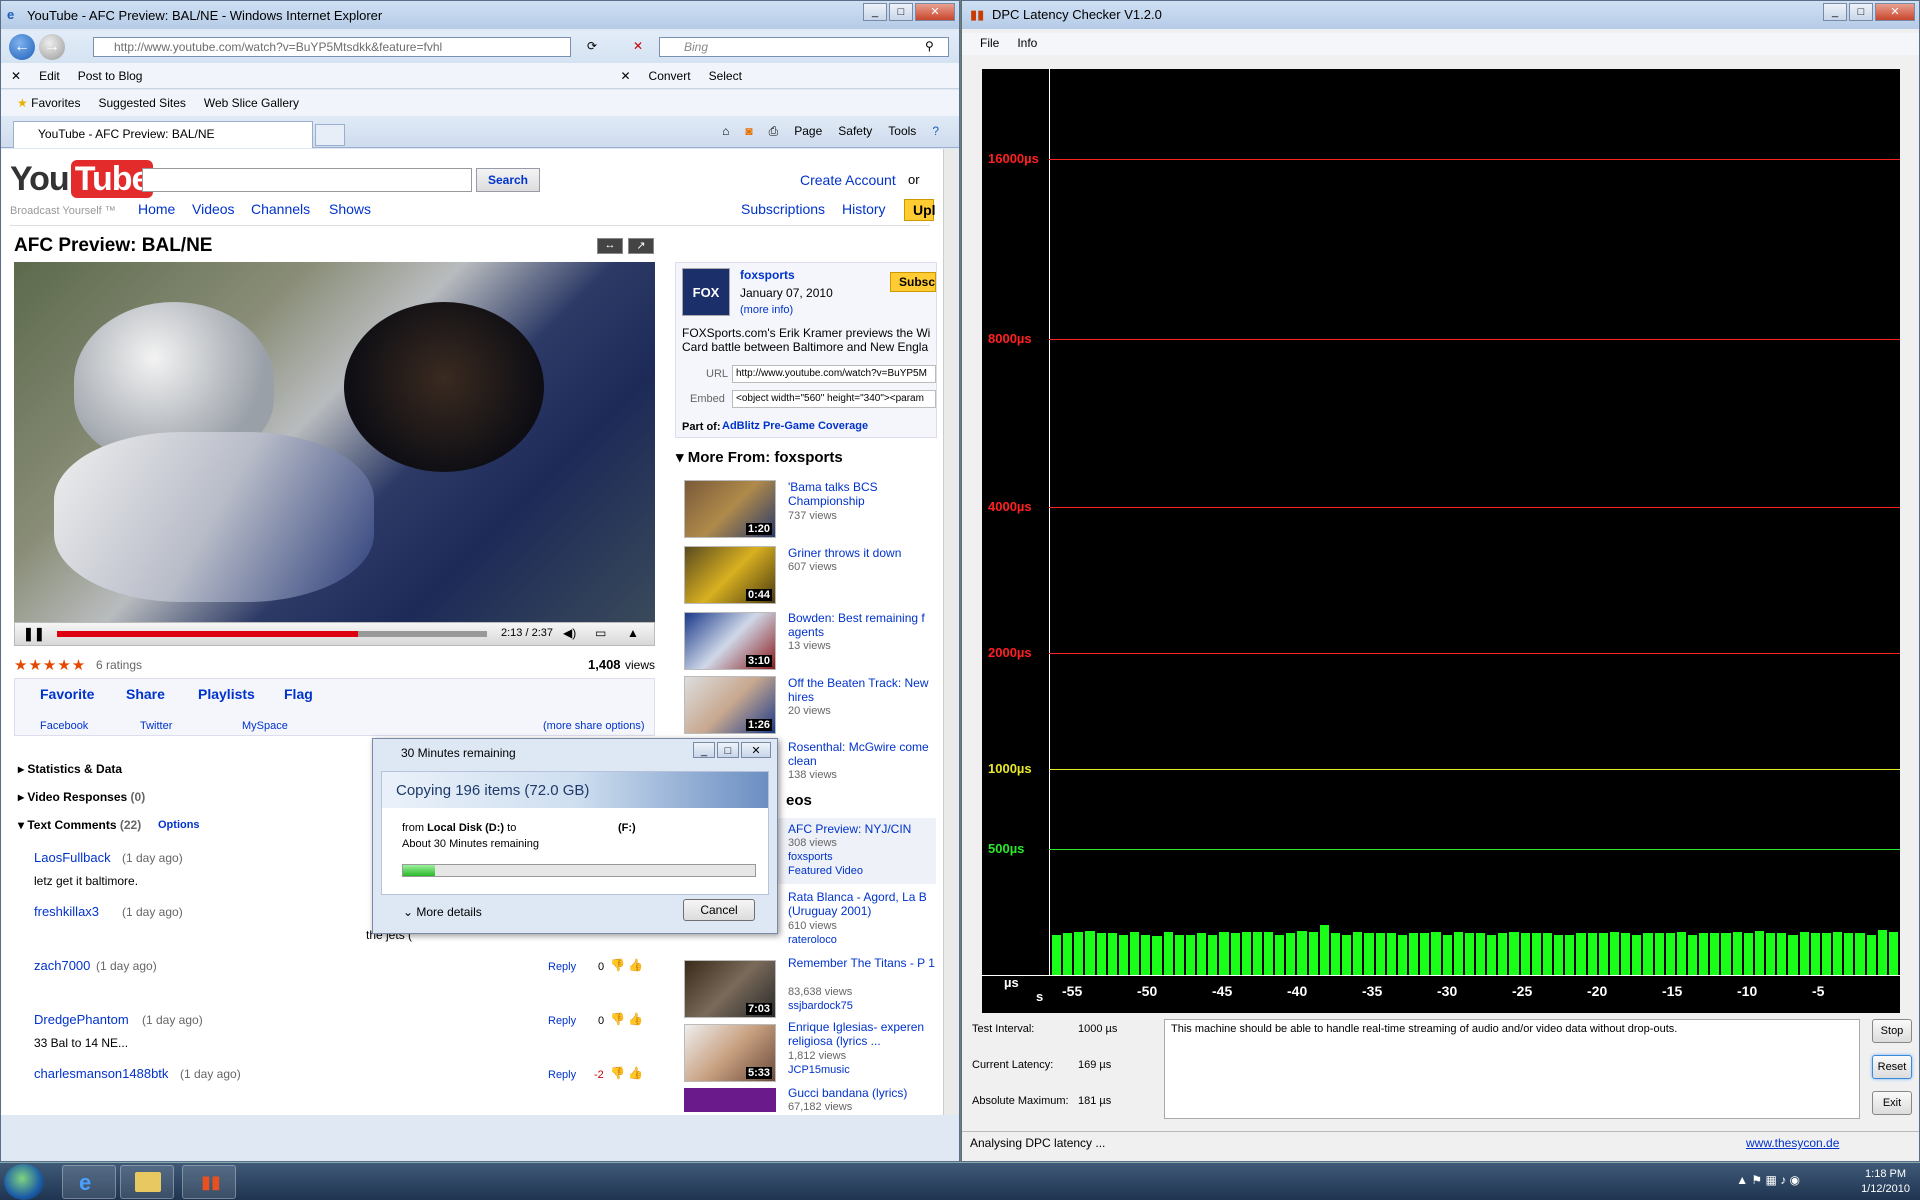 This screenshot has height=1200, width=1920. What do you see at coordinates (730, 705) in the screenshot?
I see `video-thumbnail: 1:26` at bounding box center [730, 705].